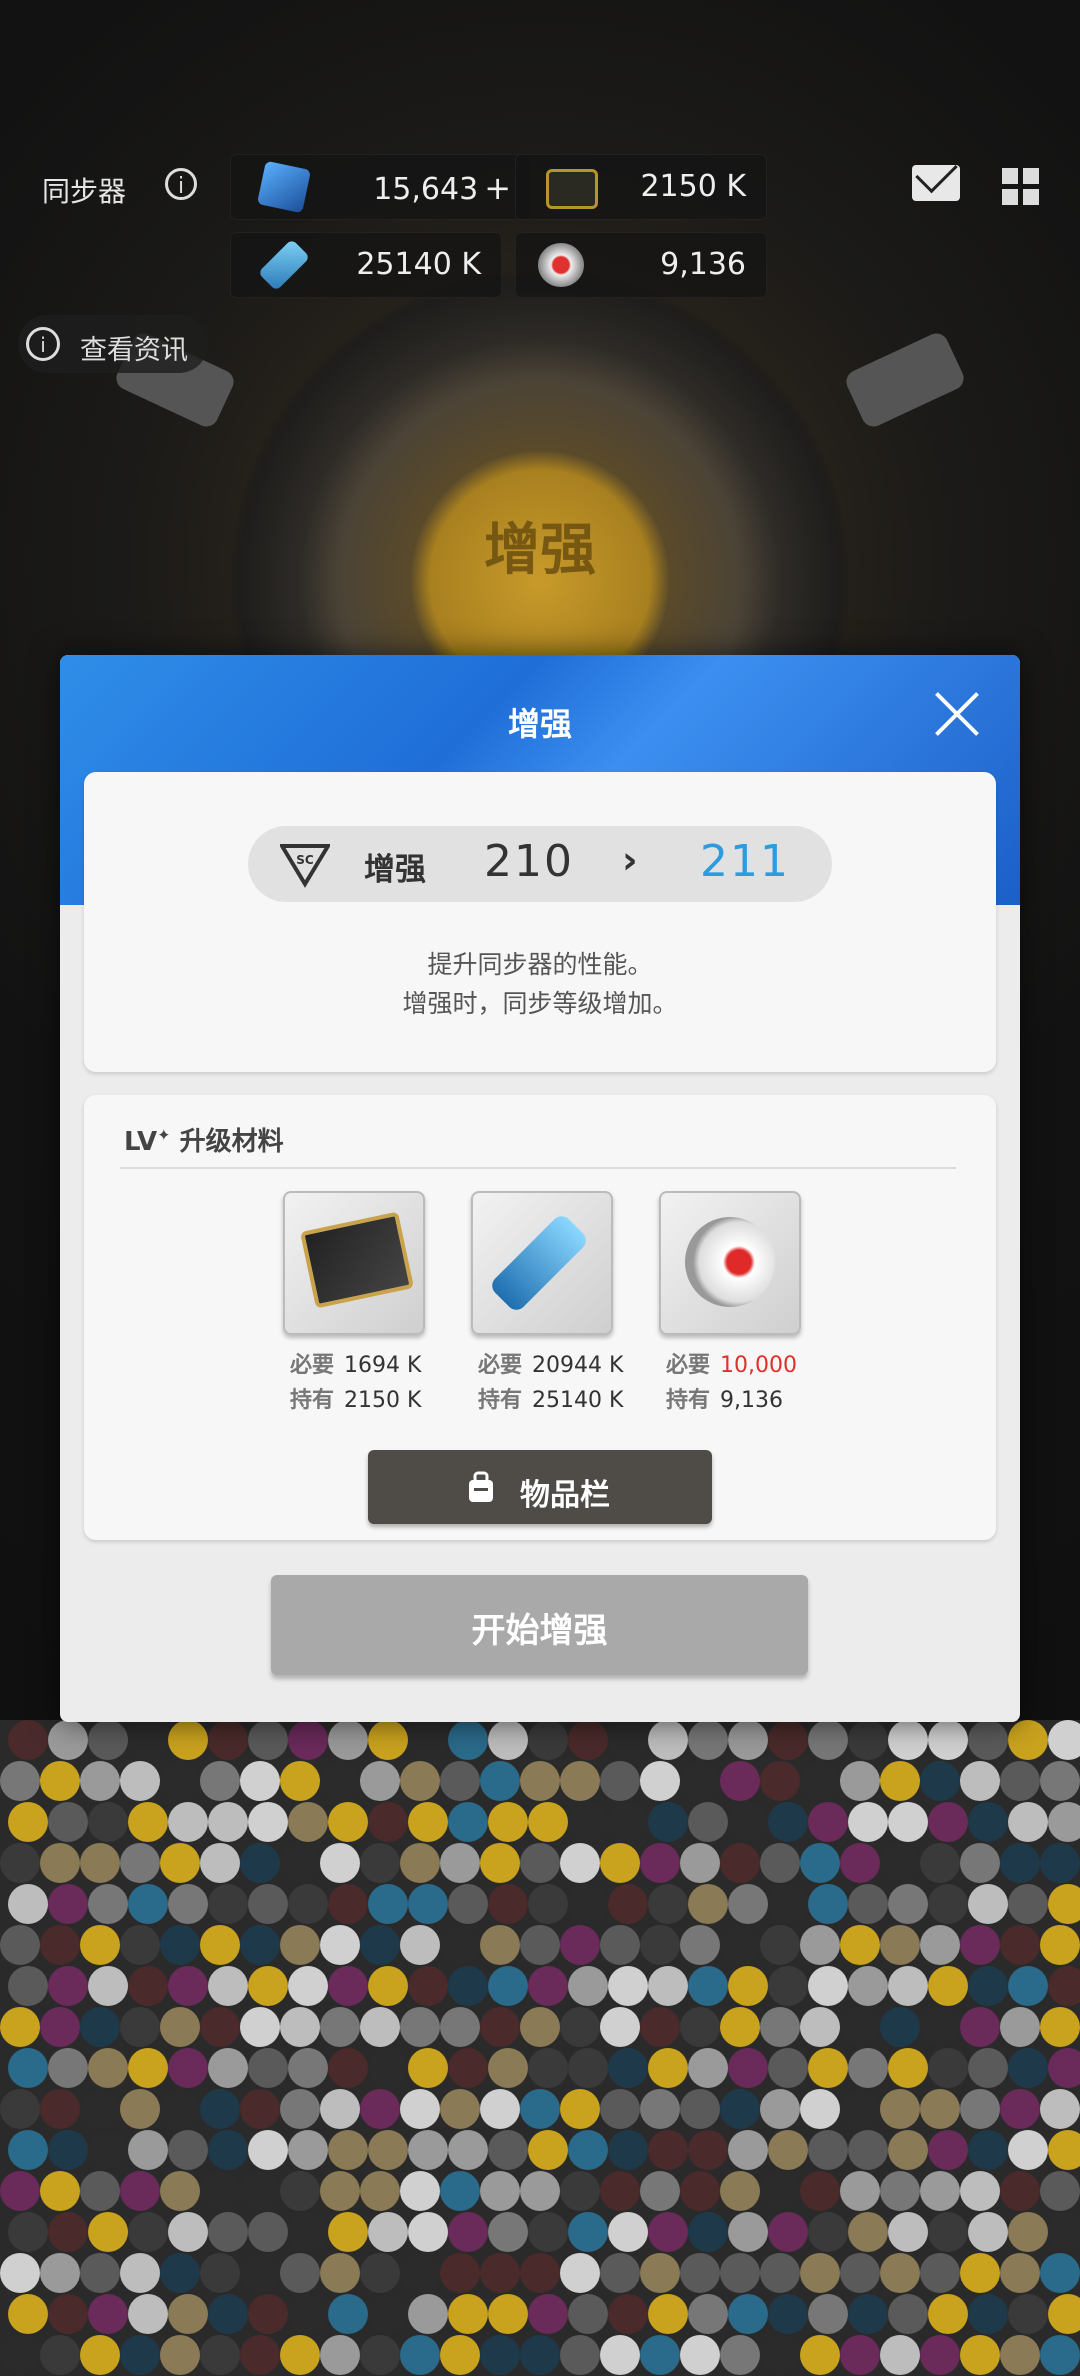 This screenshot has height=2376, width=1080. I want to click on resource-core-card: 2150 K, so click(641, 187).